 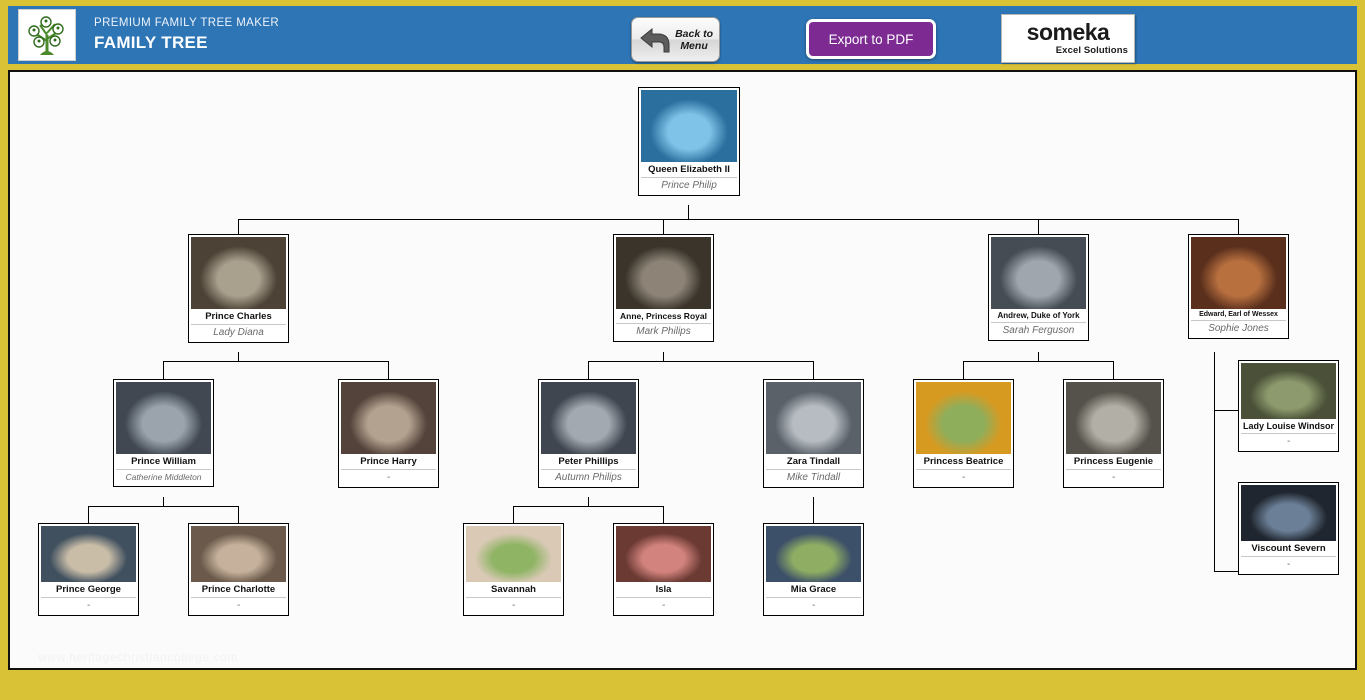 What do you see at coordinates (689, 185) in the screenshot?
I see `person-spouse: Prince Philip` at bounding box center [689, 185].